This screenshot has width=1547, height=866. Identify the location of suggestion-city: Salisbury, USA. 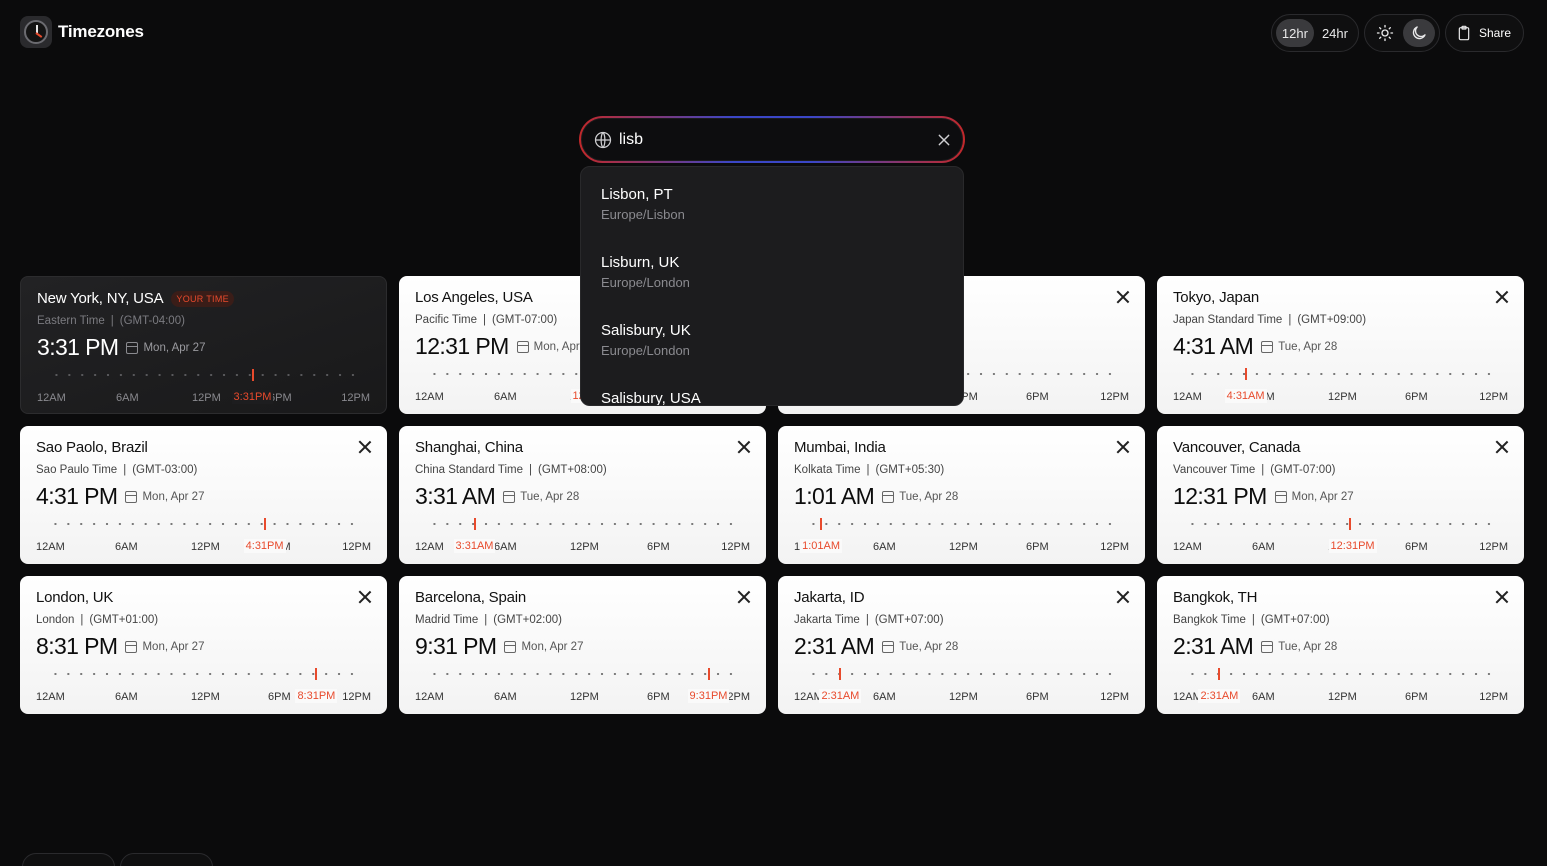
(651, 398).